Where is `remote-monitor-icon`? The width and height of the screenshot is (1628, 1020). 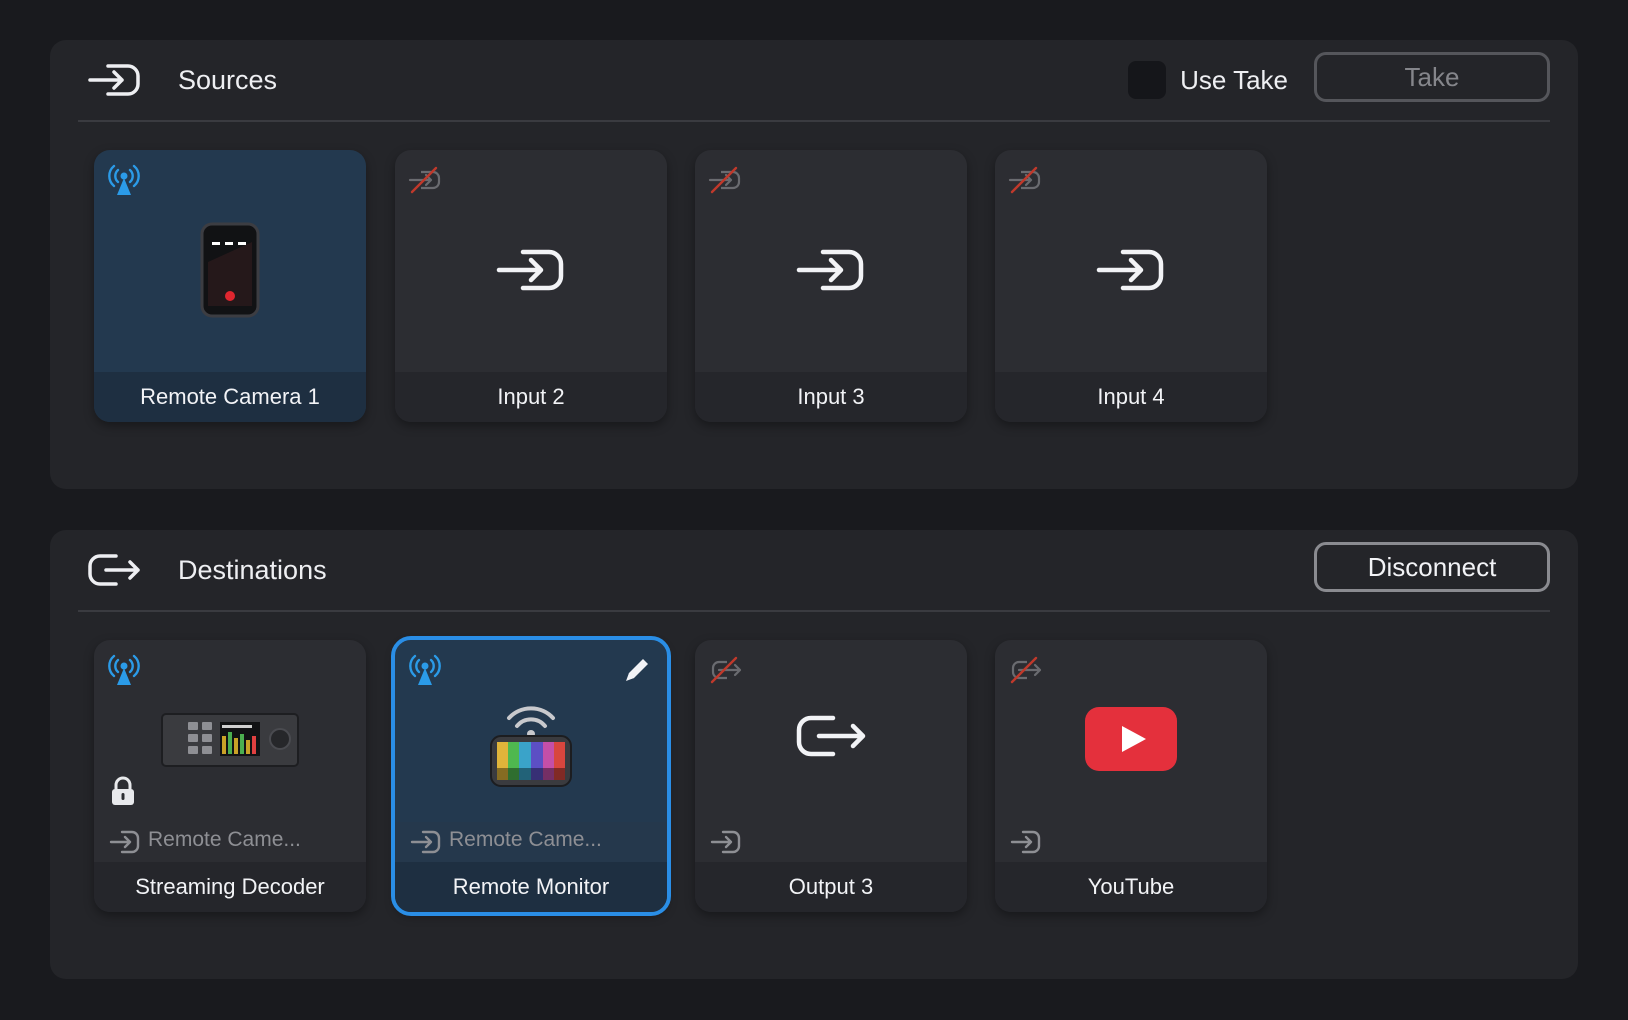 remote-monitor-icon is located at coordinates (531, 746).